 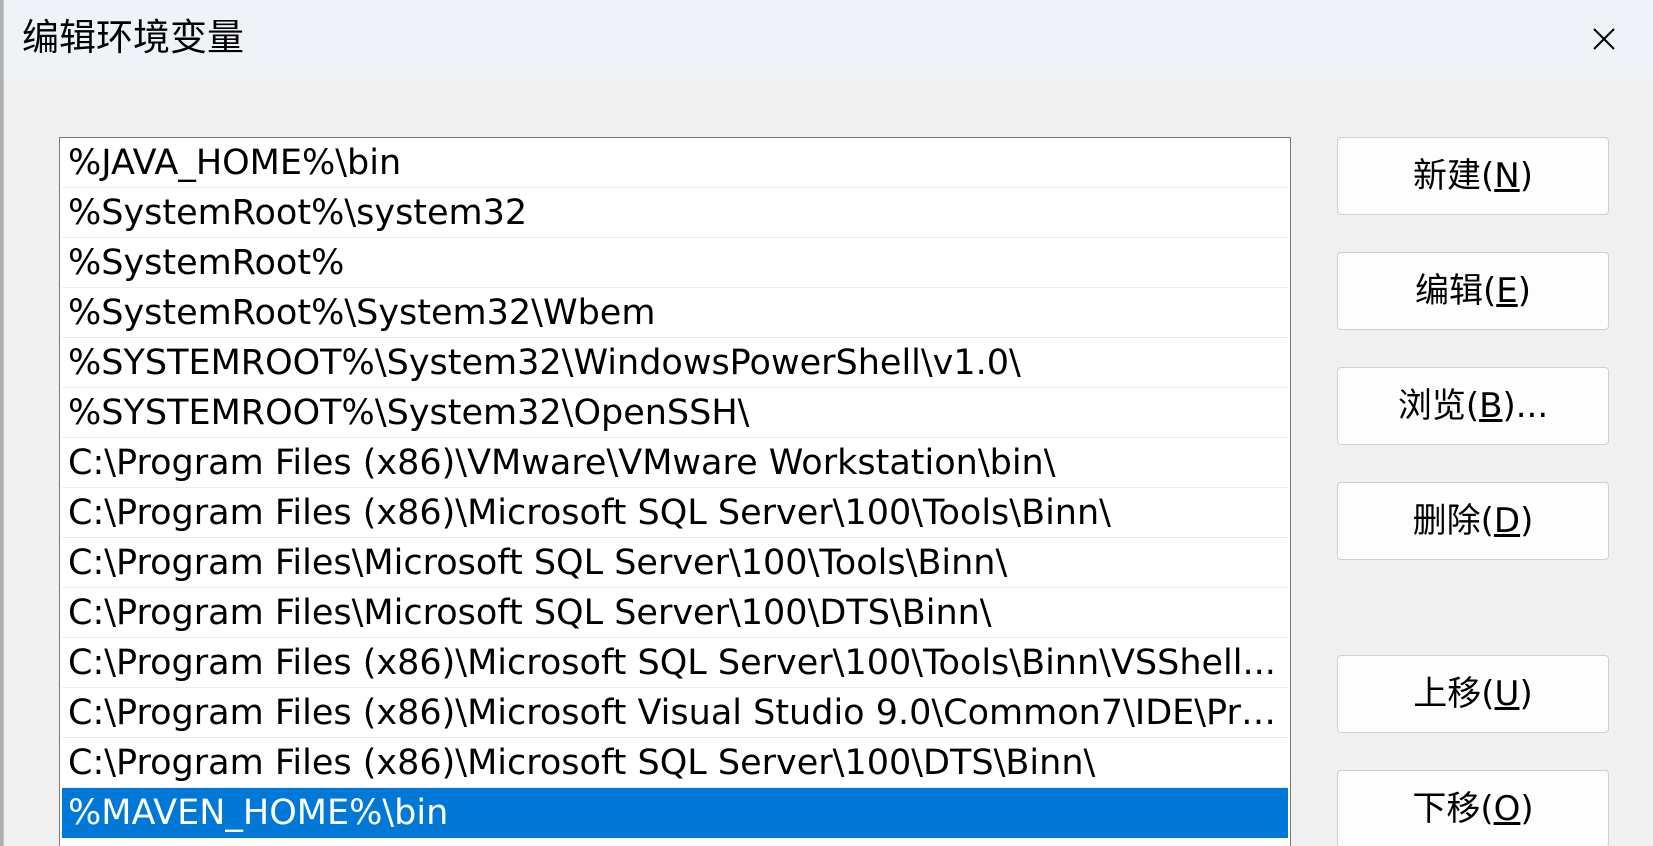 What do you see at coordinates (1455, 291) in the screenshot?
I see `edit-button-label: 编辑(` at bounding box center [1455, 291].